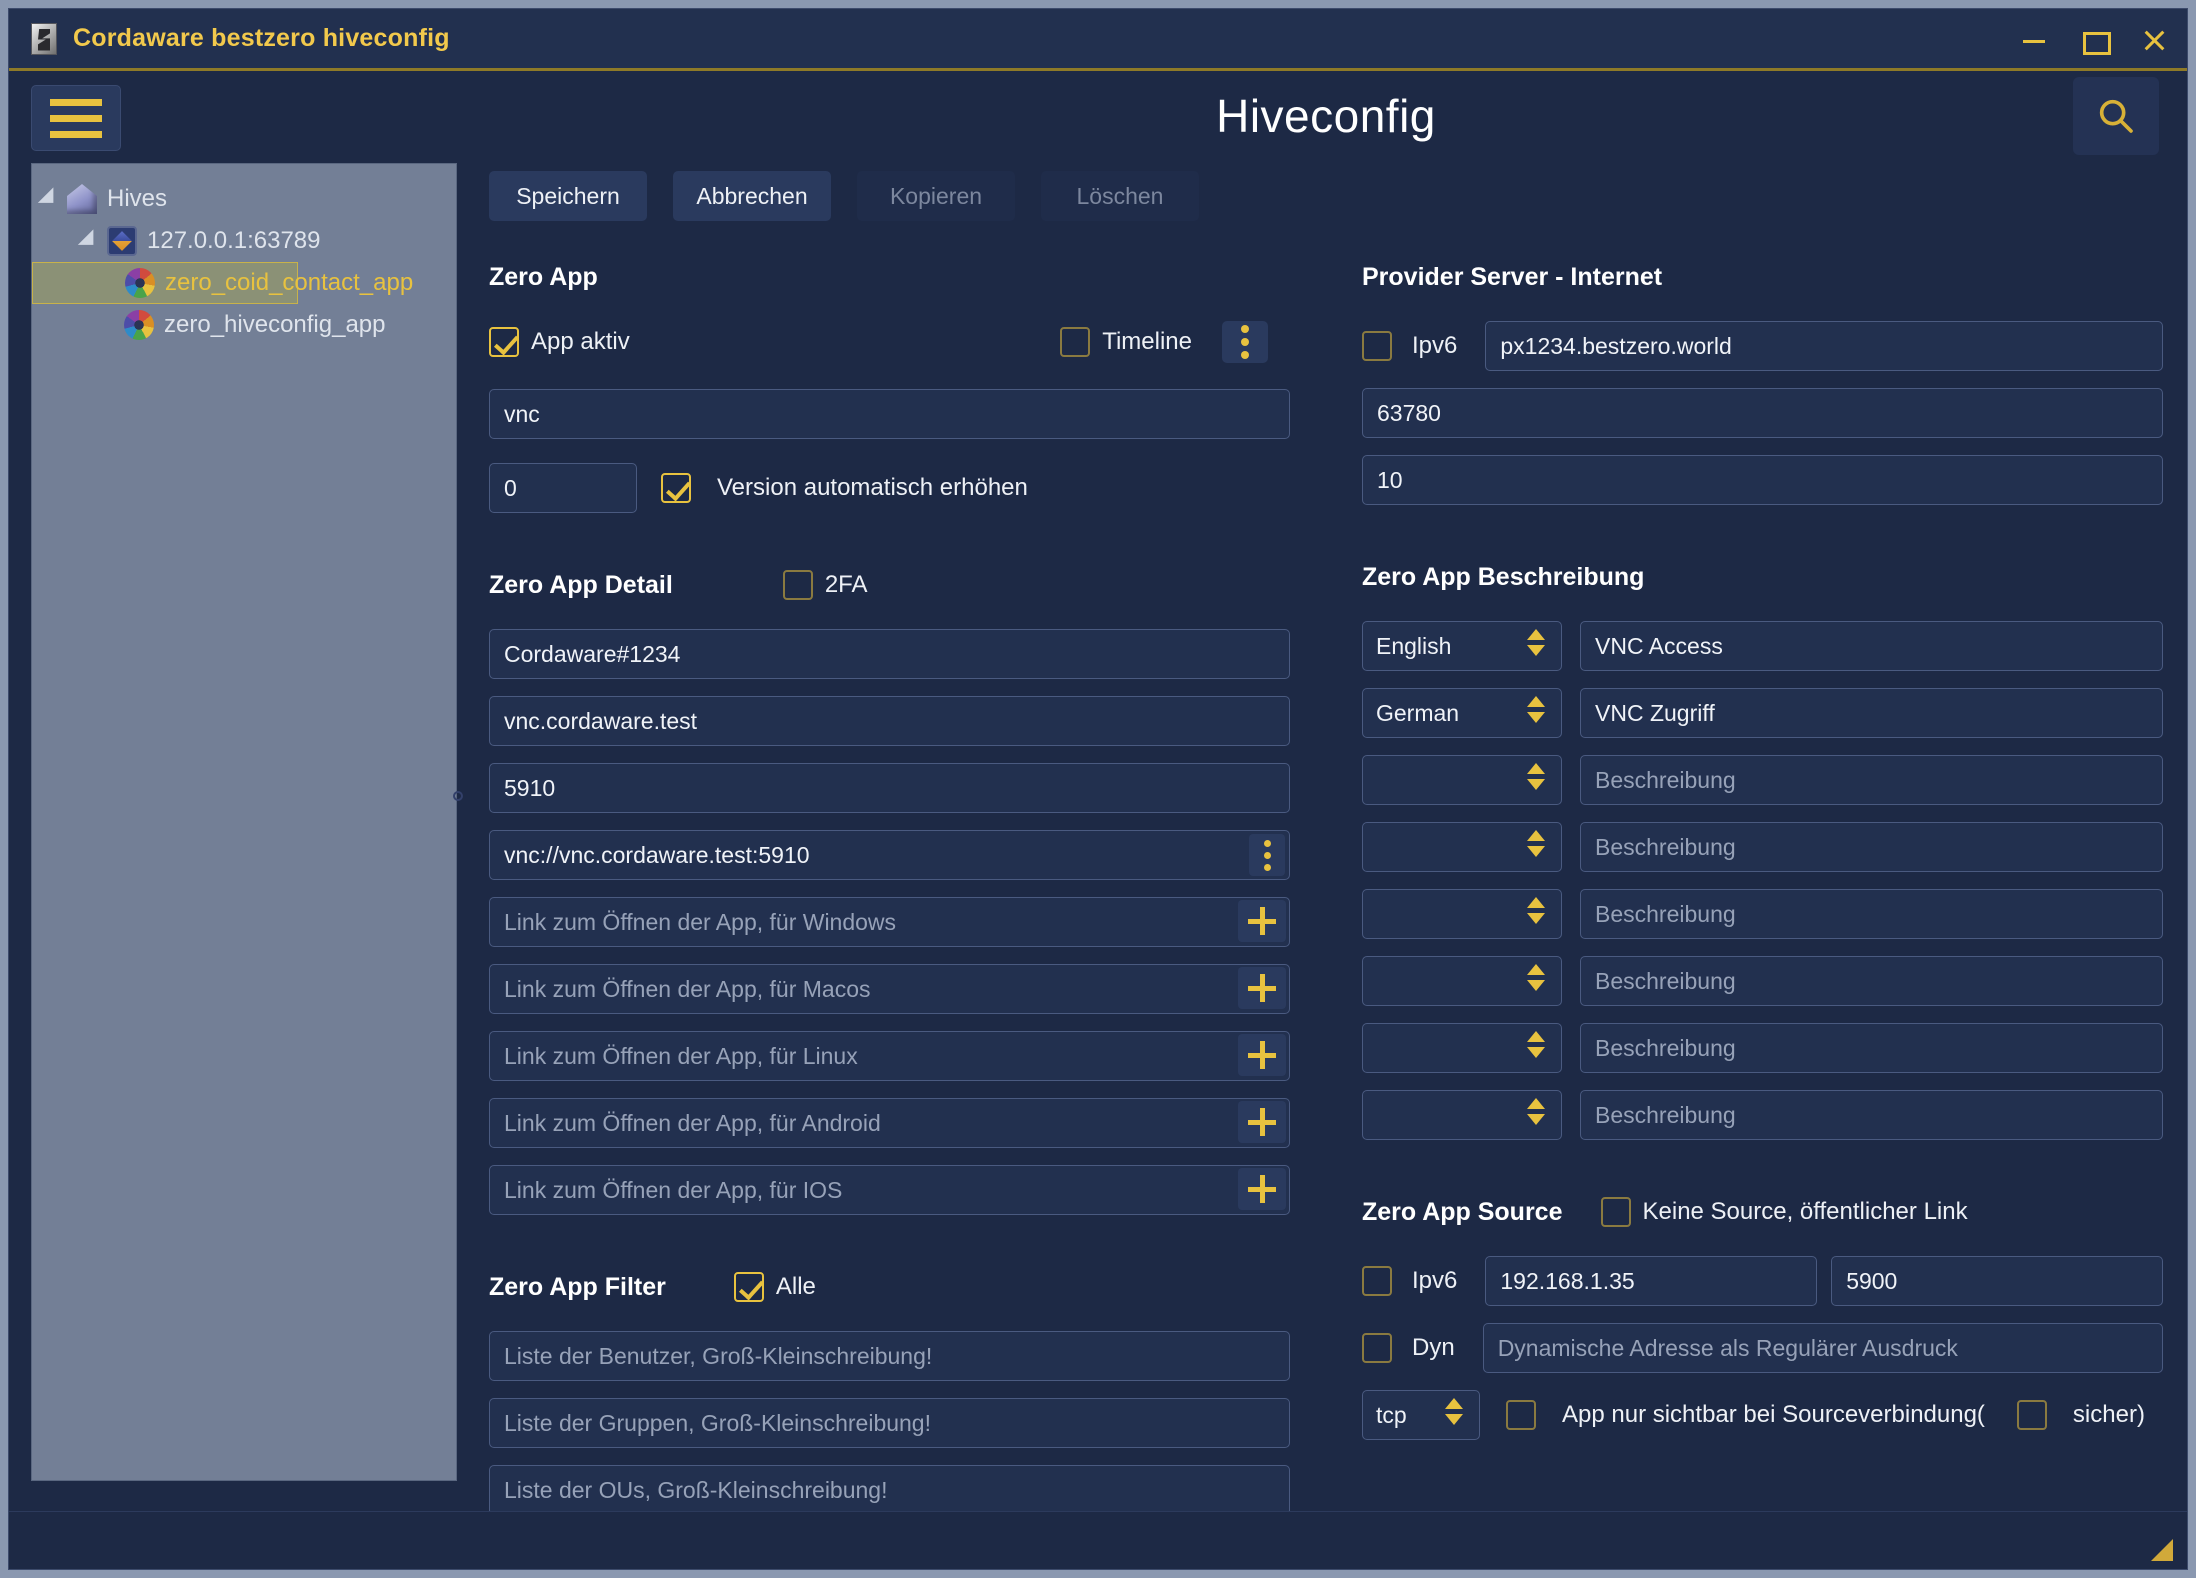  Describe the element at coordinates (1435, 1280) in the screenshot. I see `source-ipv6-label: Ipv6` at that location.